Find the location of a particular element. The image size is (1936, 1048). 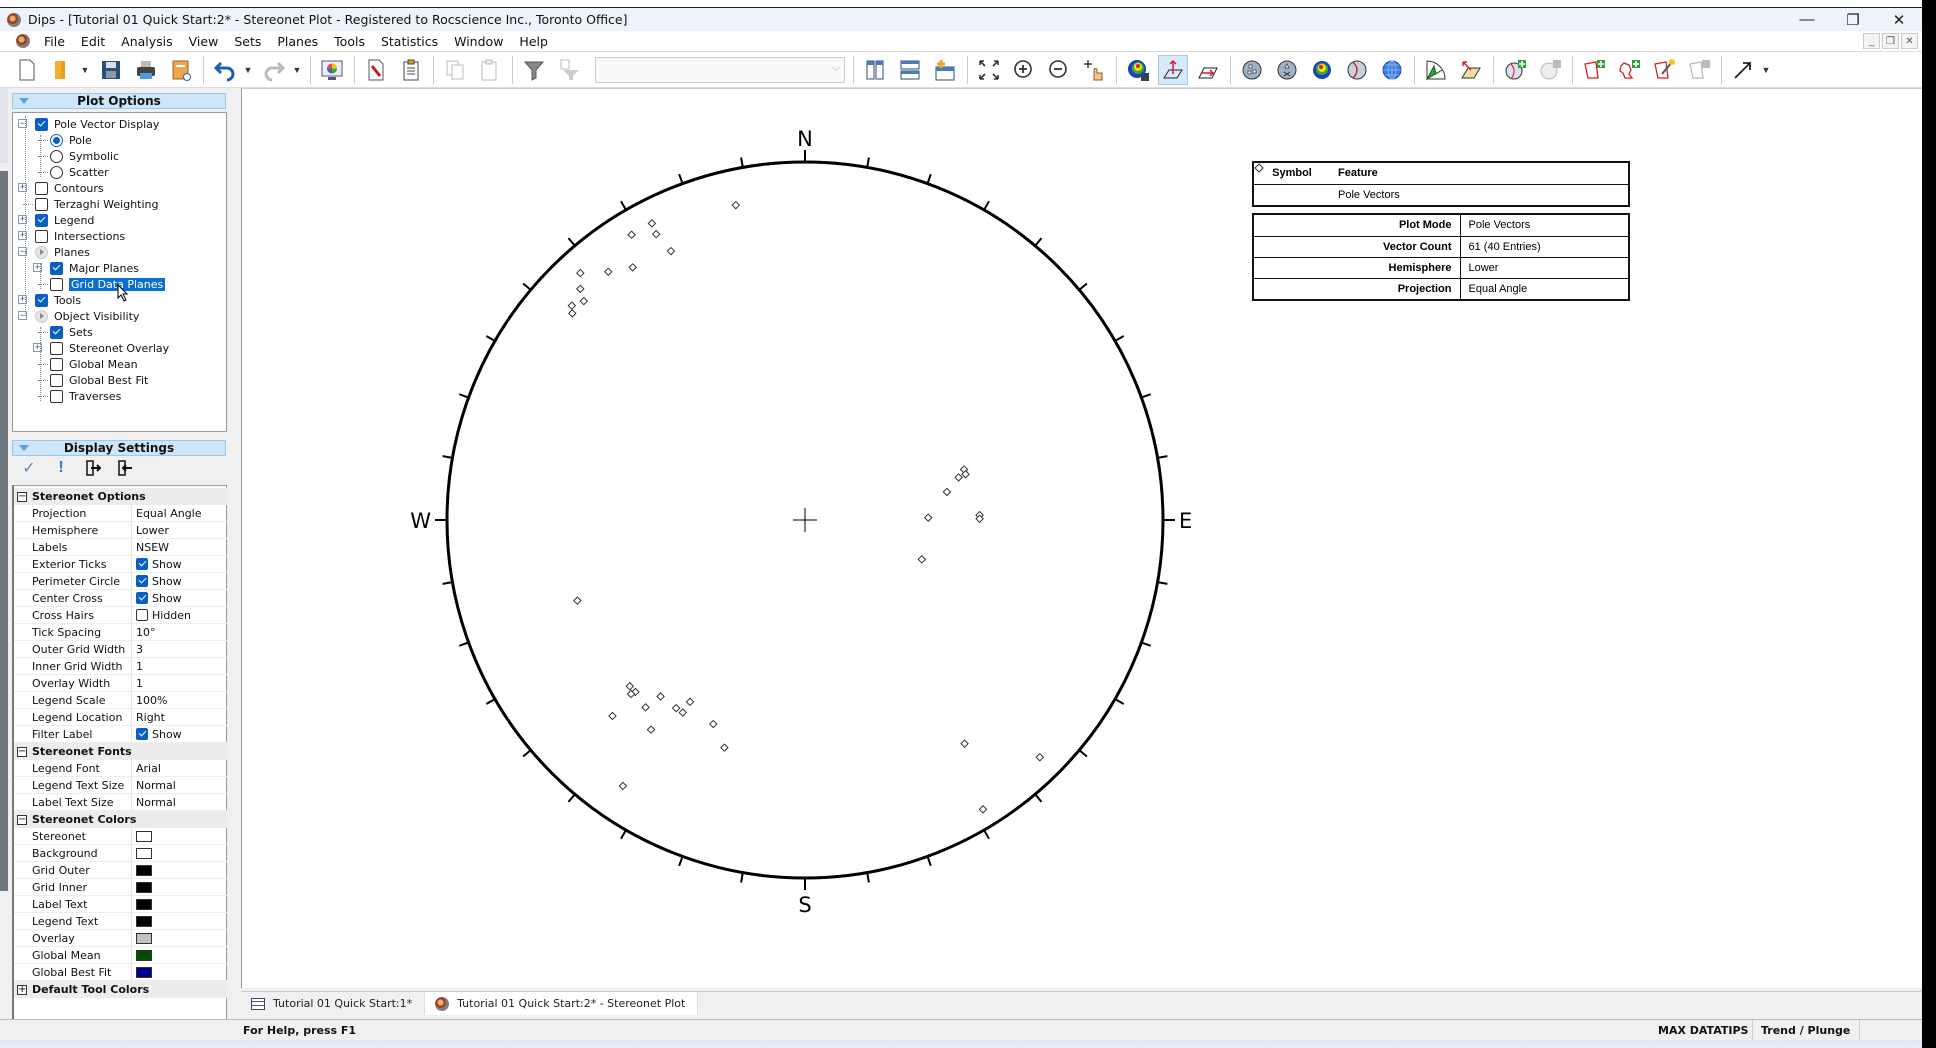

tree-item-traverses: Traverses is located at coordinates (85, 396).